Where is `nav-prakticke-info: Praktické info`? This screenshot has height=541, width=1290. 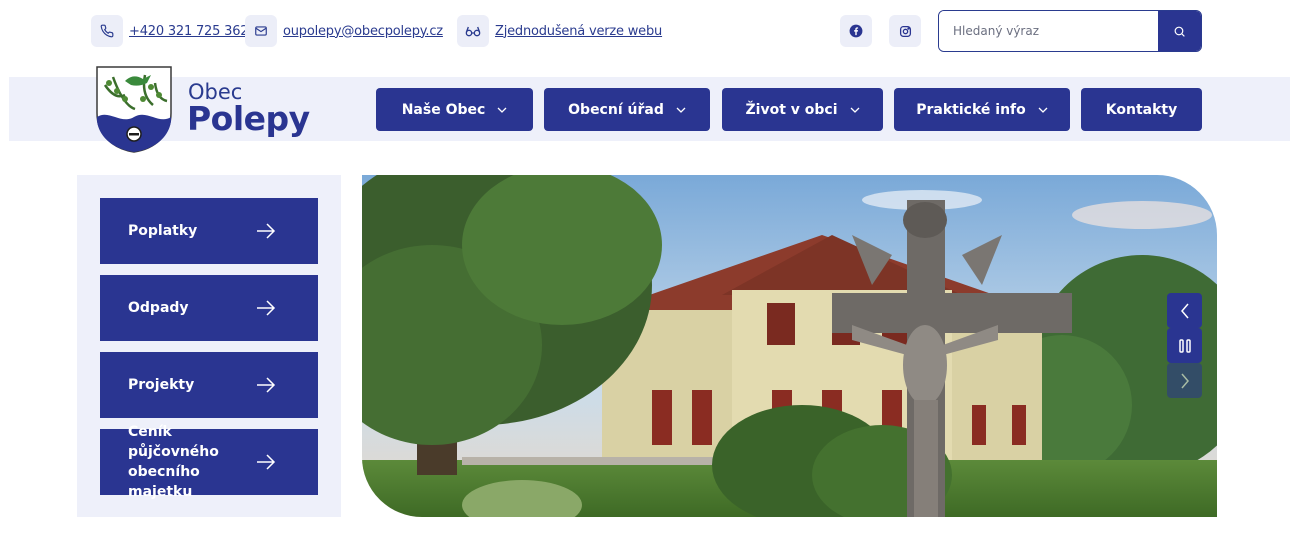 nav-prakticke-info: Praktické info is located at coordinates (982, 109).